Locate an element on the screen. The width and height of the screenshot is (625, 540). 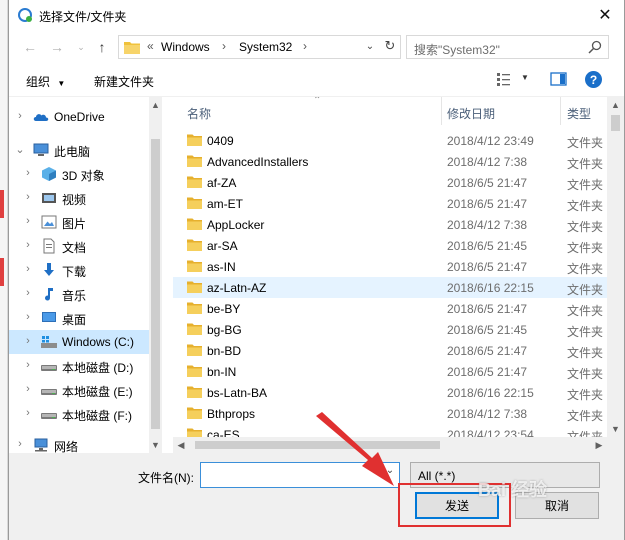
disk-icon is located at coordinates (49, 366).